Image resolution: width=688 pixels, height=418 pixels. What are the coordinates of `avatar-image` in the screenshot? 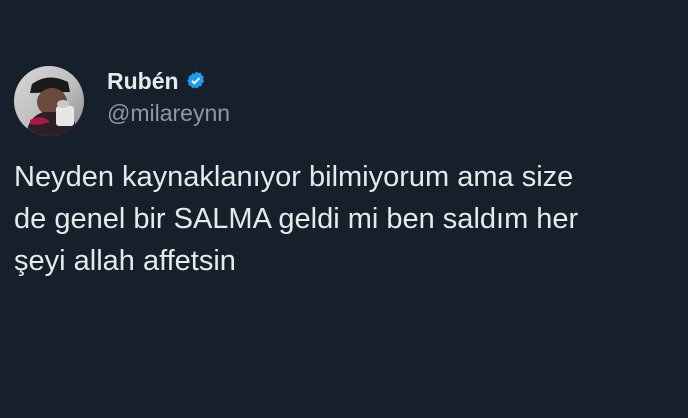 It's located at (49, 101).